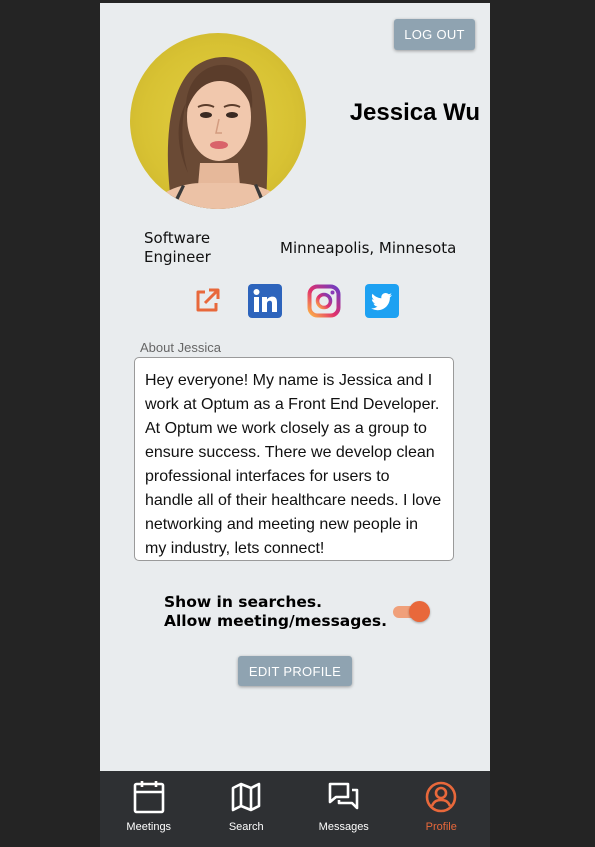  What do you see at coordinates (434, 34) in the screenshot?
I see `logout-button: LOG OUT` at bounding box center [434, 34].